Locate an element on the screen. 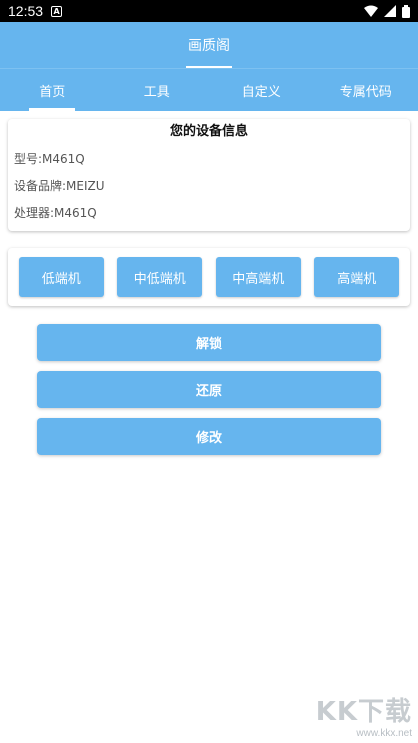  device-info-card: 您的设备信息 型号:M461Q 设备品牌:MEIZU 处理器:M461Q is located at coordinates (209, 175).